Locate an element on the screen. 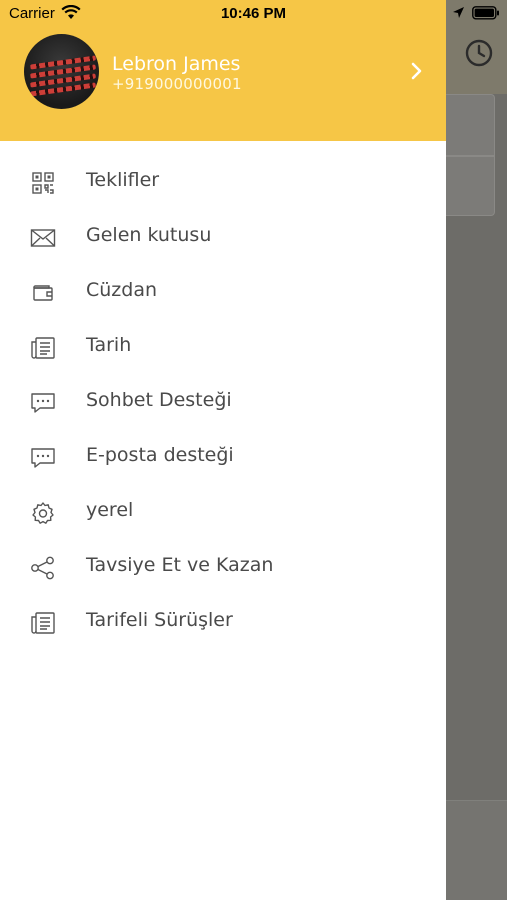 This screenshot has width=507, height=900. menu-item-tarifeli-suruşler: Tarifeli Sürüşler is located at coordinates (223, 622).